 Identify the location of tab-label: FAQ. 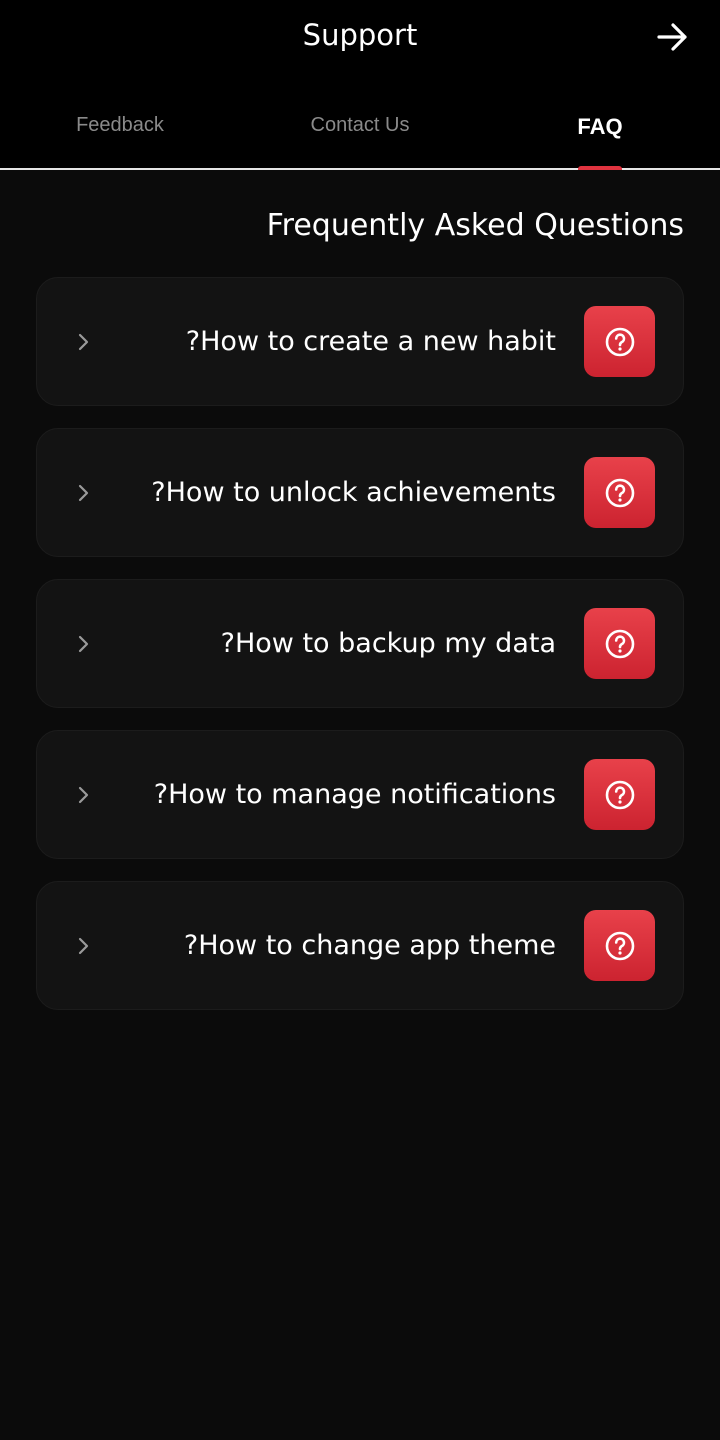
(600, 126).